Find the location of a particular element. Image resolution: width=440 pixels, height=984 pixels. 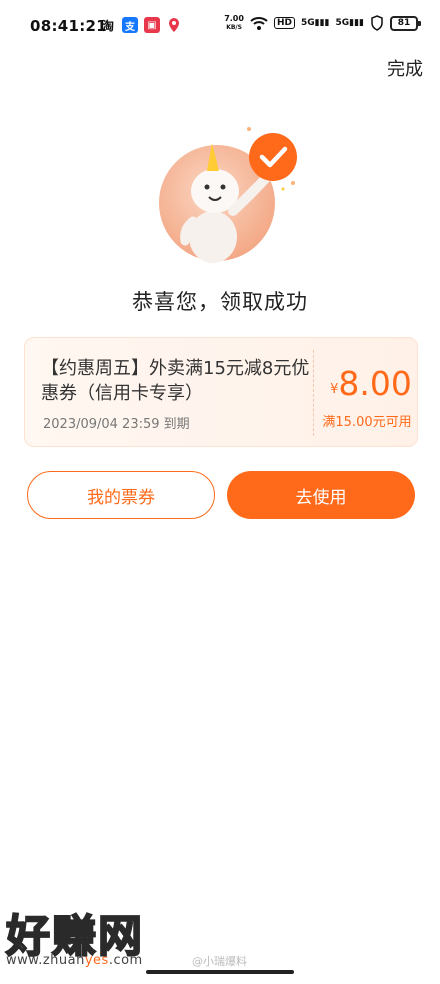

net-speed-unit: KB/S is located at coordinates (234, 27).